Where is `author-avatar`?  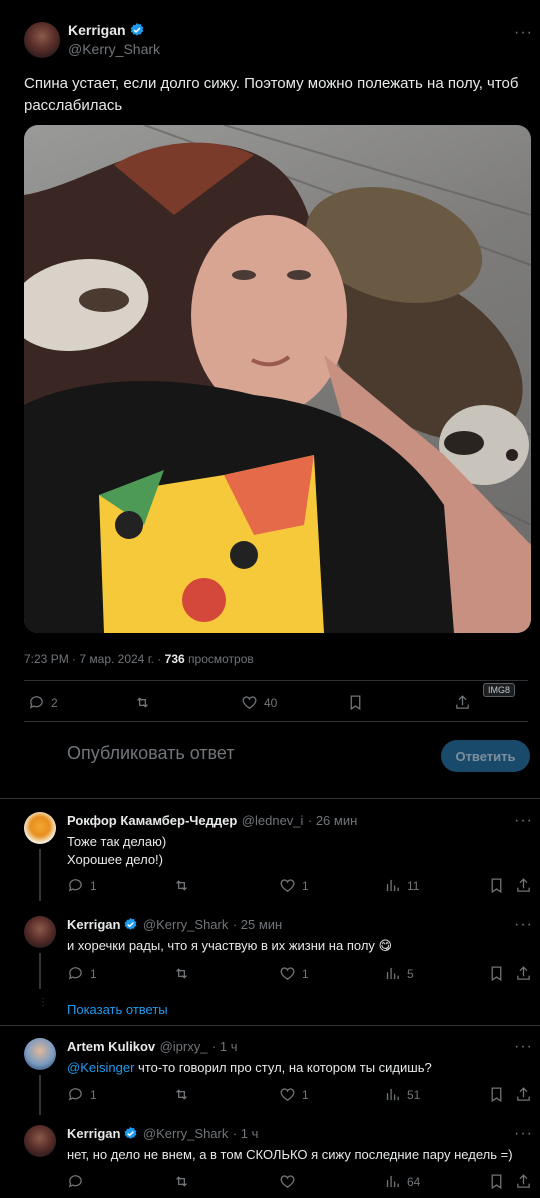
author-avatar is located at coordinates (42, 40).